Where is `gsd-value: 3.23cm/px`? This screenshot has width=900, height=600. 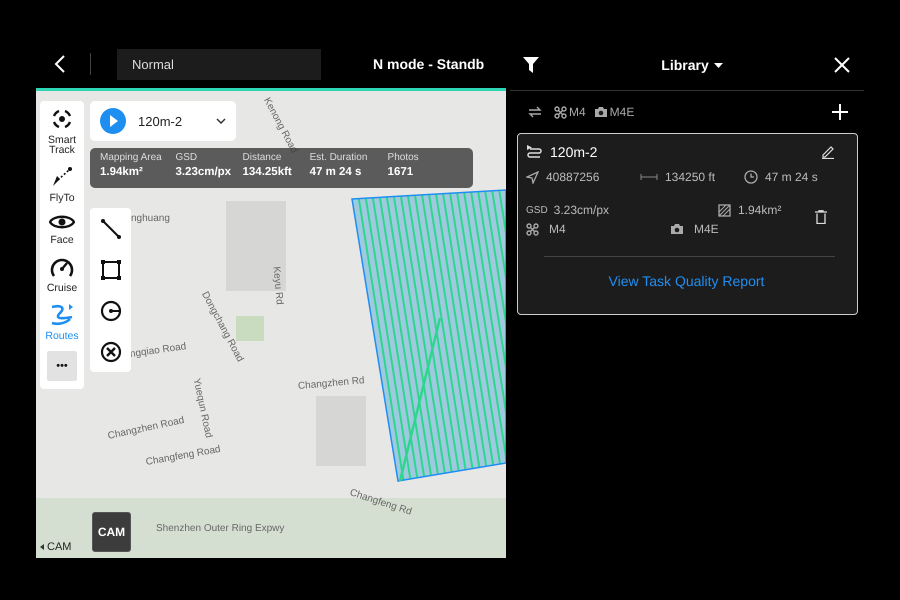 gsd-value: 3.23cm/px is located at coordinates (582, 210).